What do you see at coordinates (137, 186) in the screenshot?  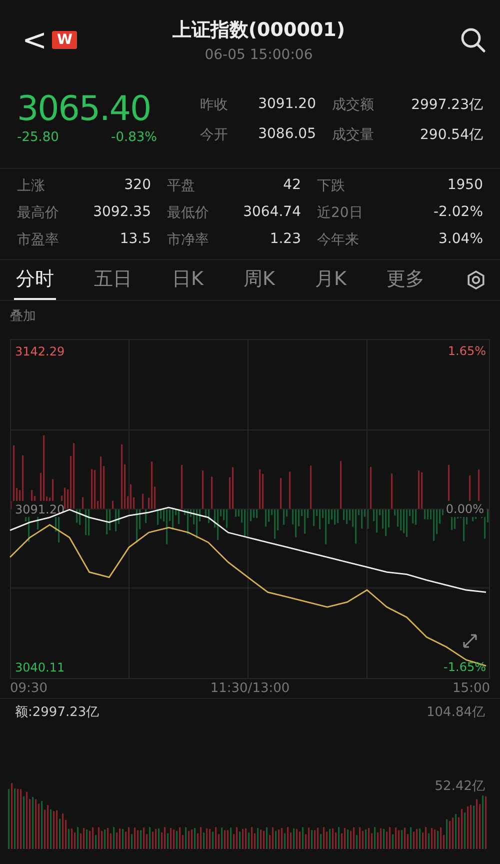 I see `stat-value: 320` at bounding box center [137, 186].